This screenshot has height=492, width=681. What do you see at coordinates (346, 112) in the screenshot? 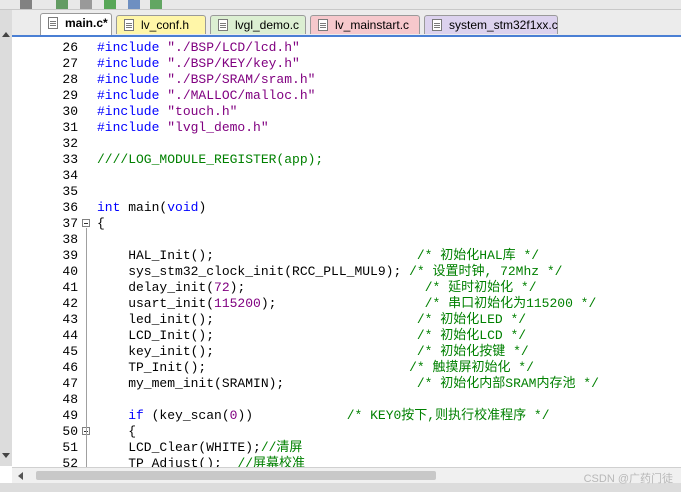
I see `code-line: 30 #include "touch.h"` at bounding box center [346, 112].